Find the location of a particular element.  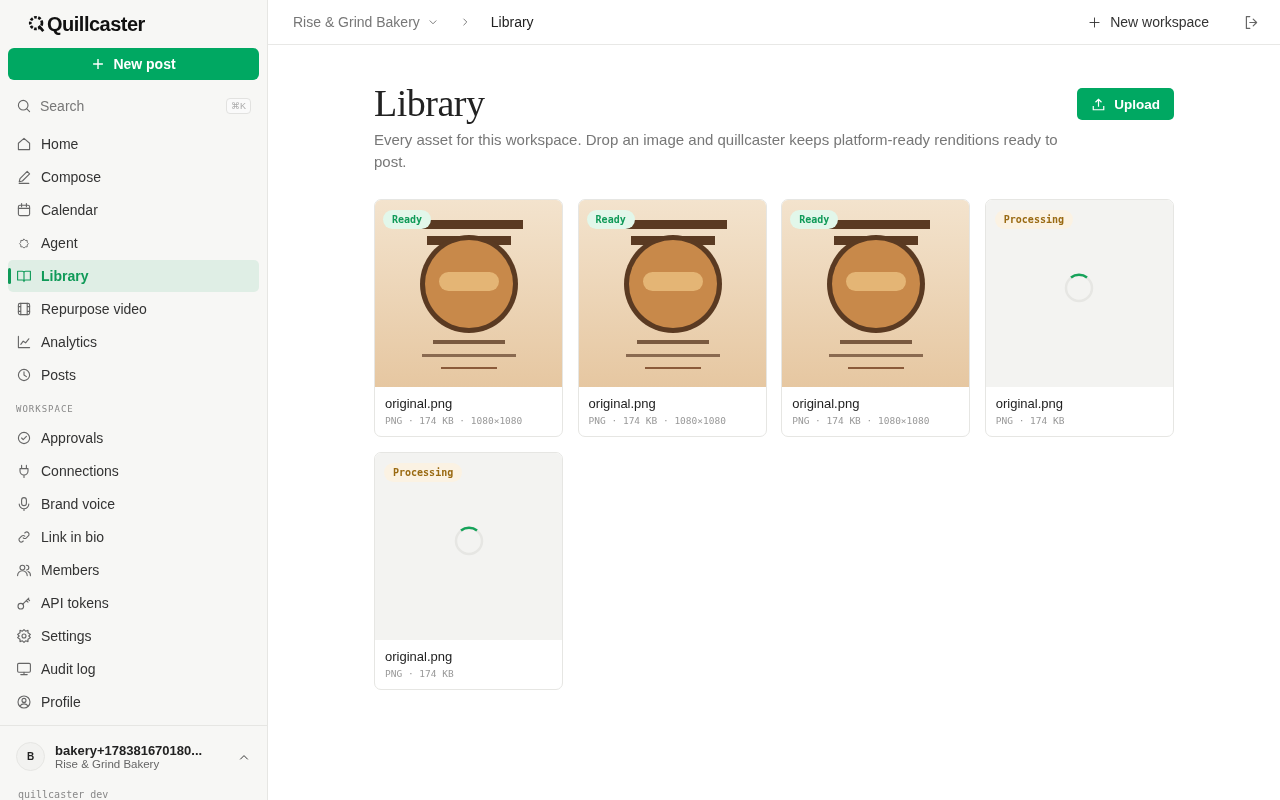

nav-item: Members is located at coordinates (133, 570).